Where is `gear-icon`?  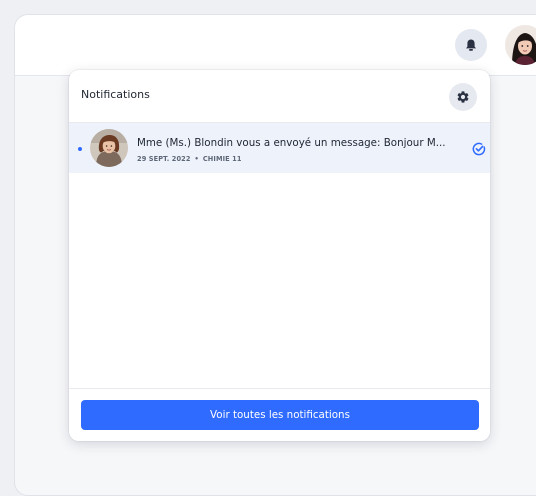
gear-icon is located at coordinates (463, 97).